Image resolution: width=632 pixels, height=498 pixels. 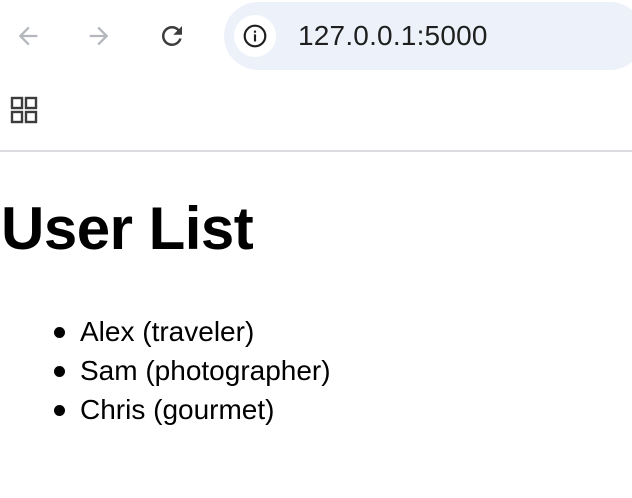 I want to click on url-text: 127.0.0.1:5000, so click(x=393, y=36).